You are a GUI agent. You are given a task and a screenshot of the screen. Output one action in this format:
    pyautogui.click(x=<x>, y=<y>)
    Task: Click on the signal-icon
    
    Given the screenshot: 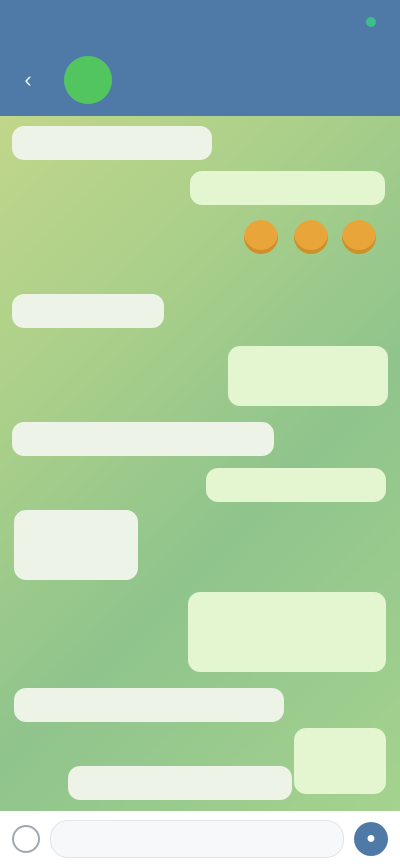 What is the action you would take?
    pyautogui.click(x=371, y=22)
    